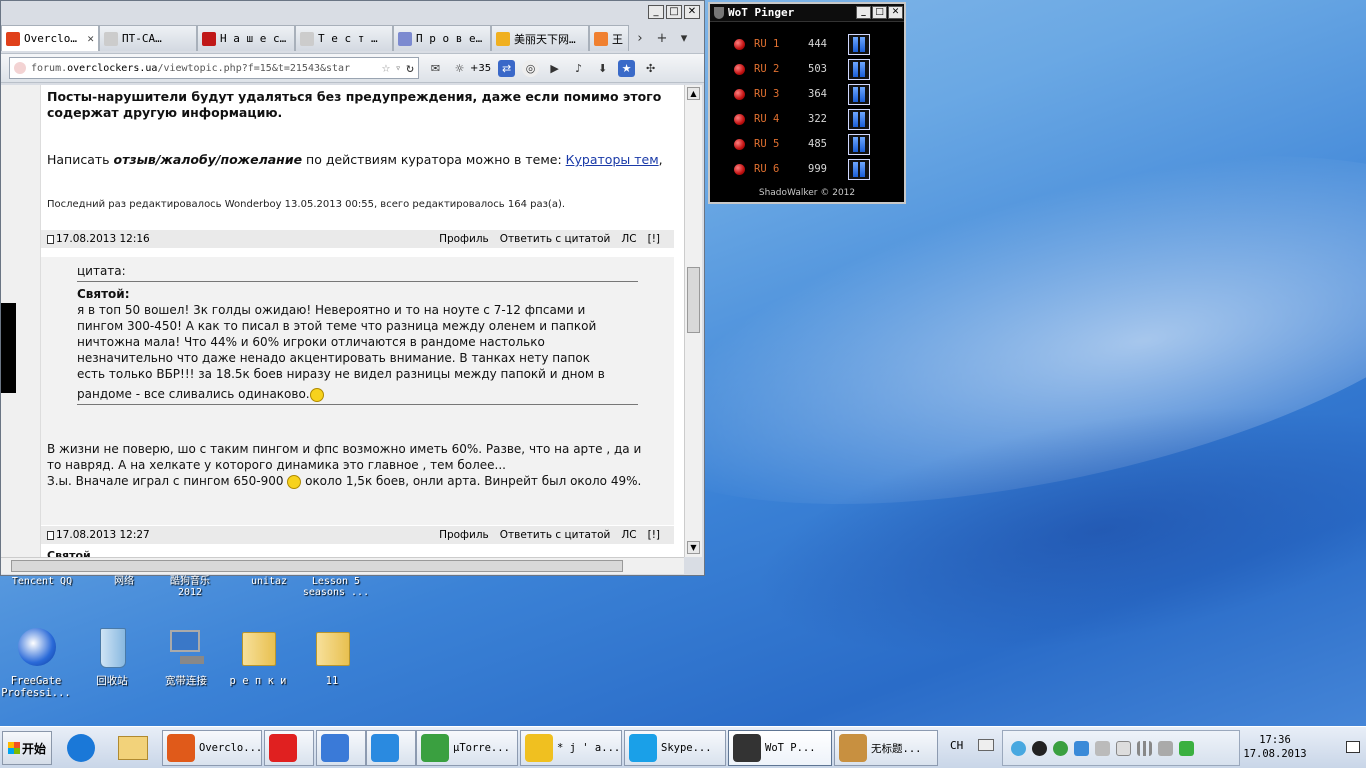  I want to click on curators-link: Кураторы тем, so click(612, 159).